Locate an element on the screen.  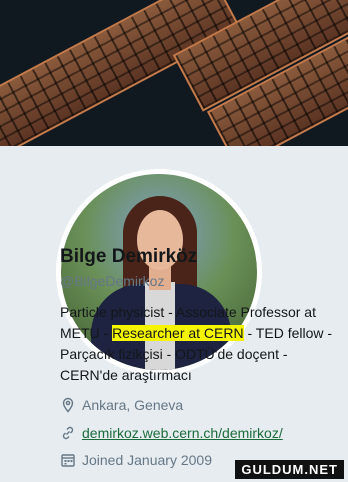
bio-text: - TED fellow - is located at coordinates (288, 333).